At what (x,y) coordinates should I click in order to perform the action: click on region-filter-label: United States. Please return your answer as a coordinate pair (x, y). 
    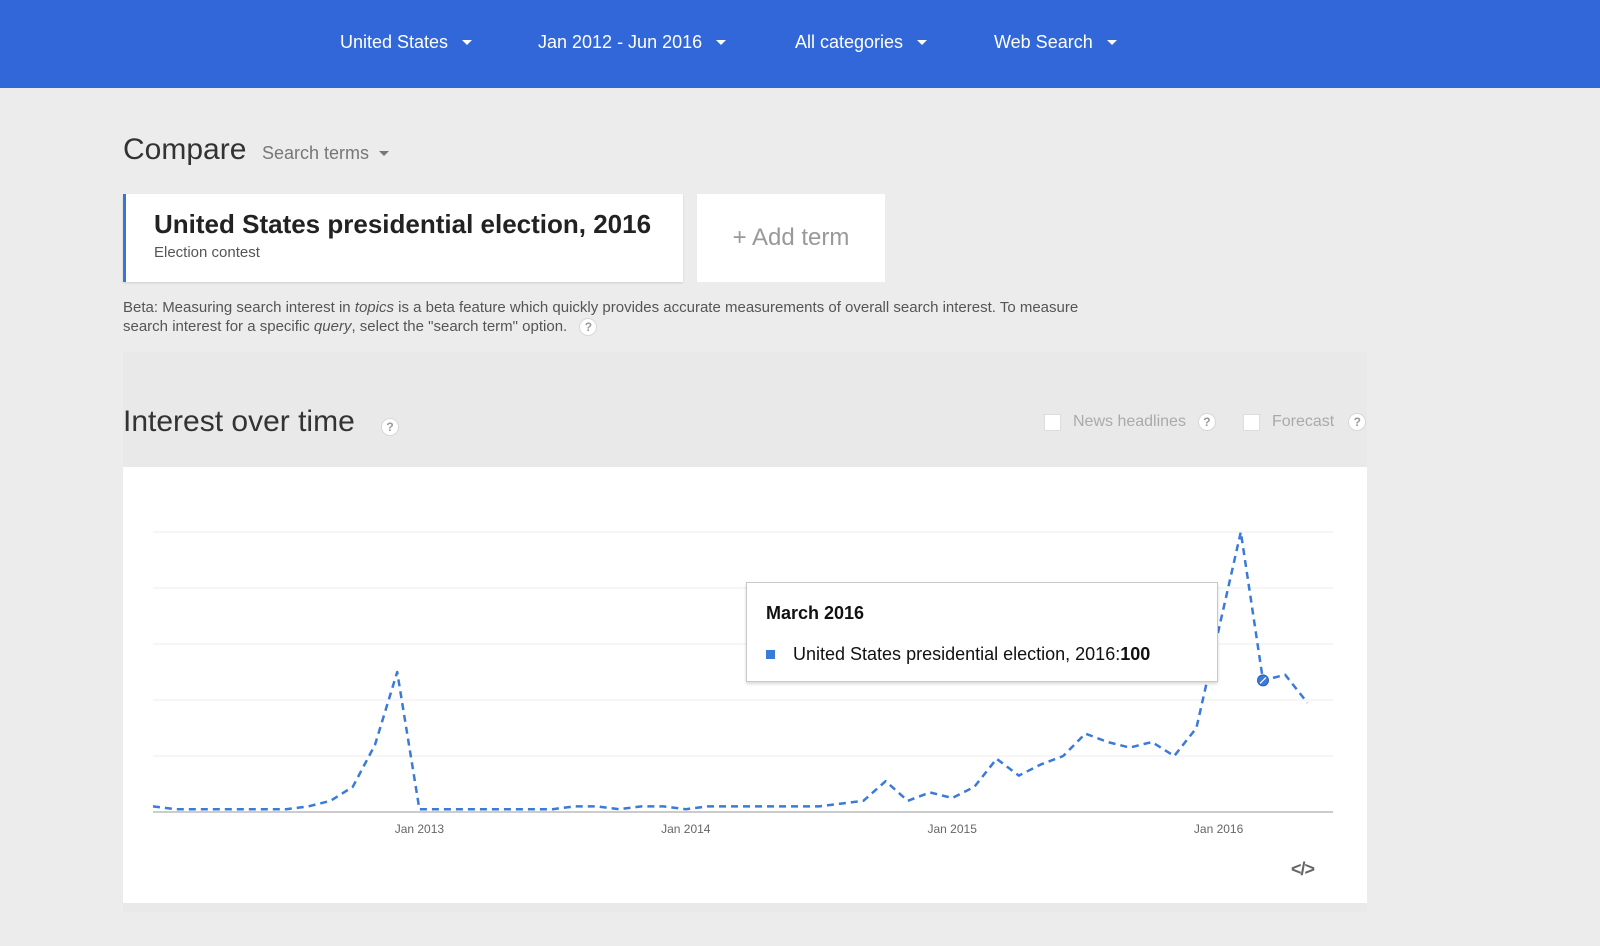
    Looking at the image, I should click on (394, 41).